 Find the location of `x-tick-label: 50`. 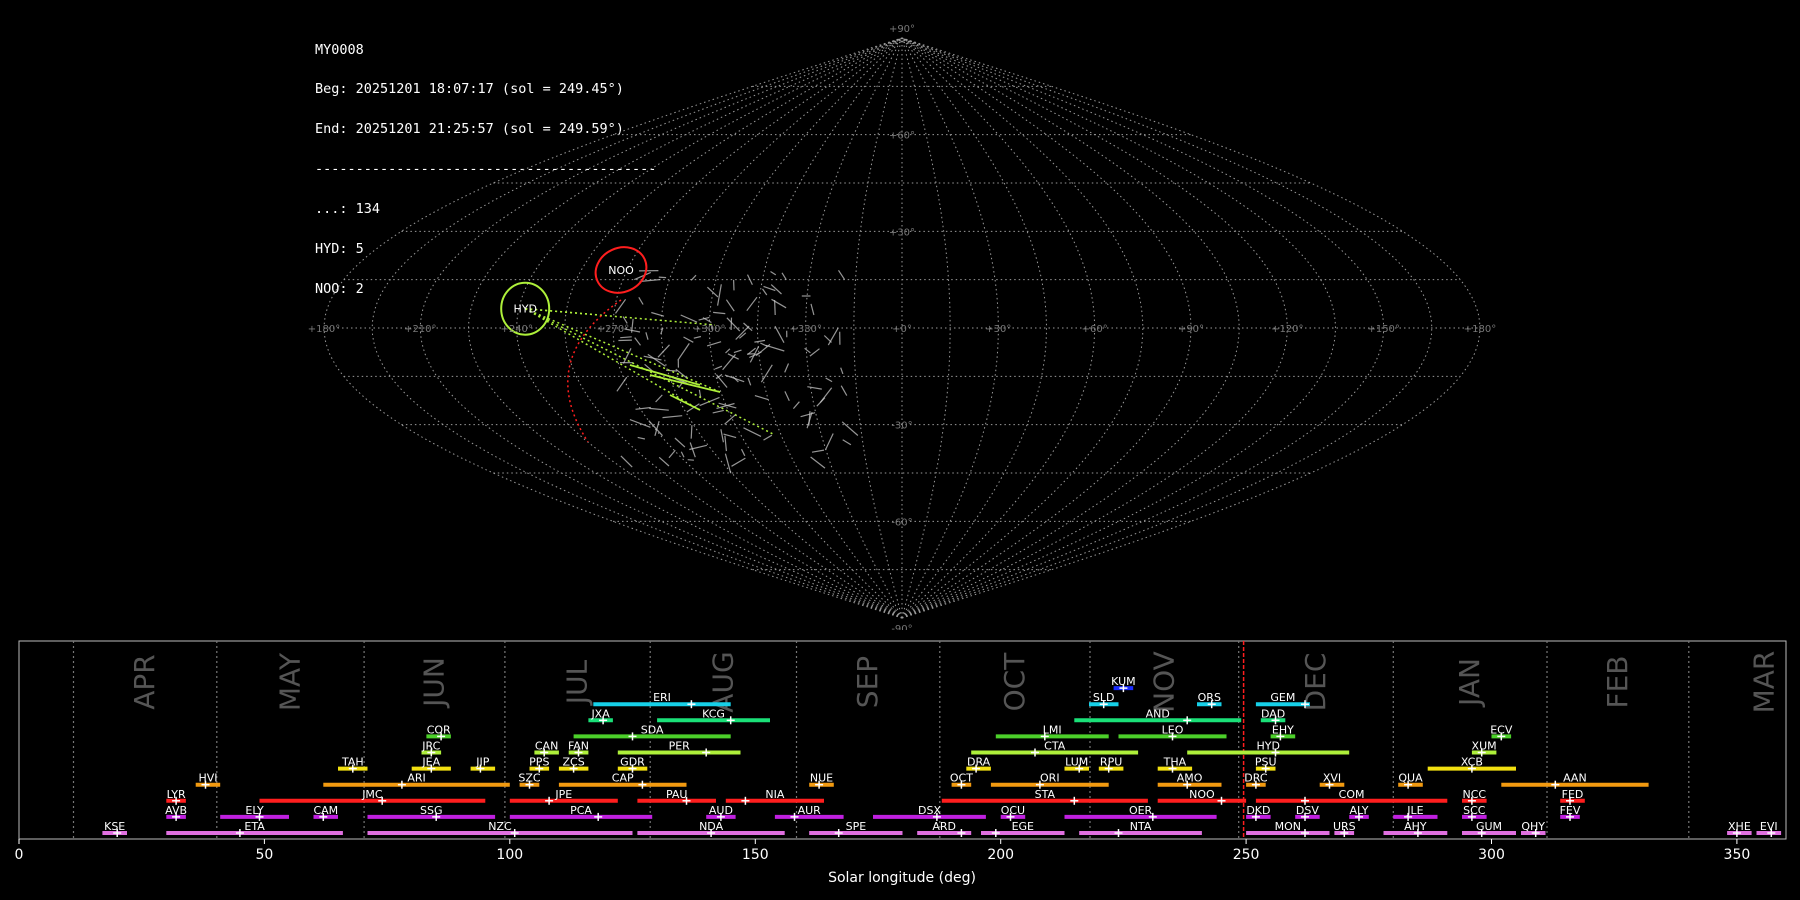

x-tick-label: 50 is located at coordinates (264, 855).